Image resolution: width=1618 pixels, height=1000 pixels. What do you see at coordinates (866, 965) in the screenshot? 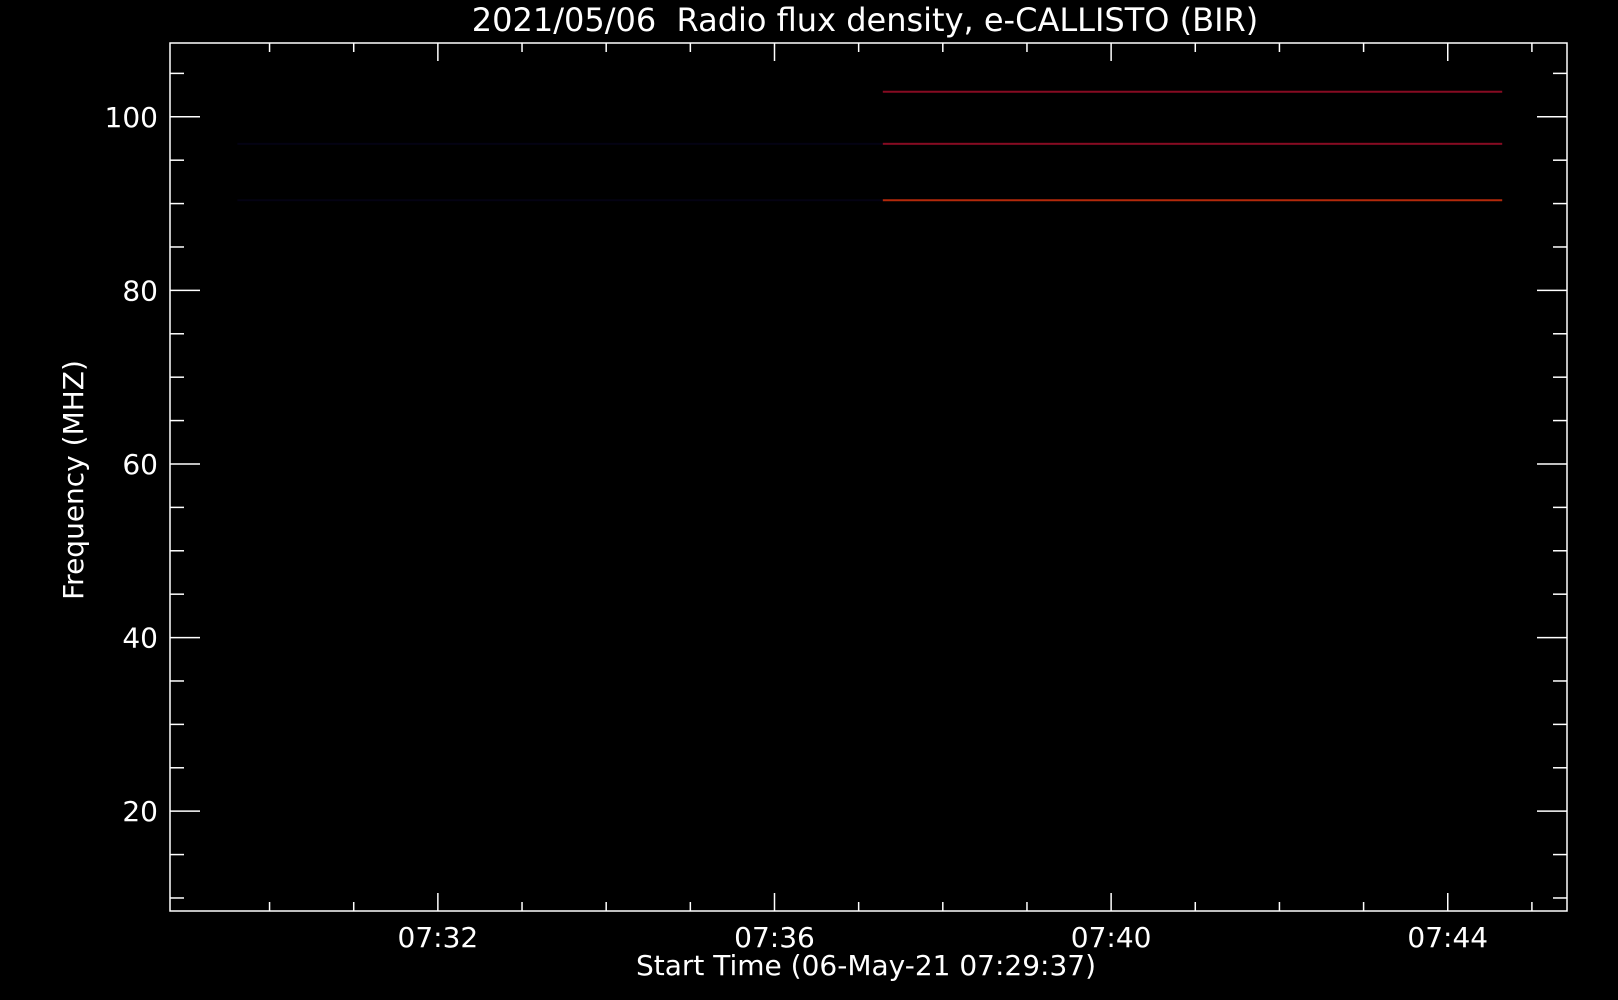
I see `x-axis-label: Start Time (06-May-21 07:29:37)` at bounding box center [866, 965].